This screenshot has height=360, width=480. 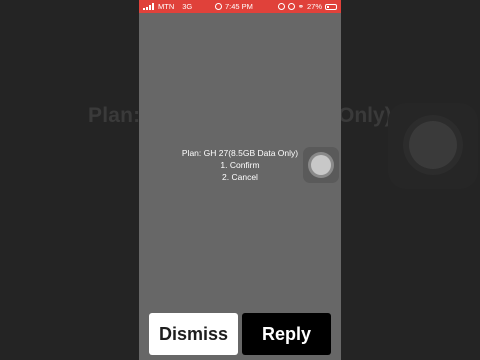 What do you see at coordinates (187, 6) in the screenshot?
I see `network-label: 3G` at bounding box center [187, 6].